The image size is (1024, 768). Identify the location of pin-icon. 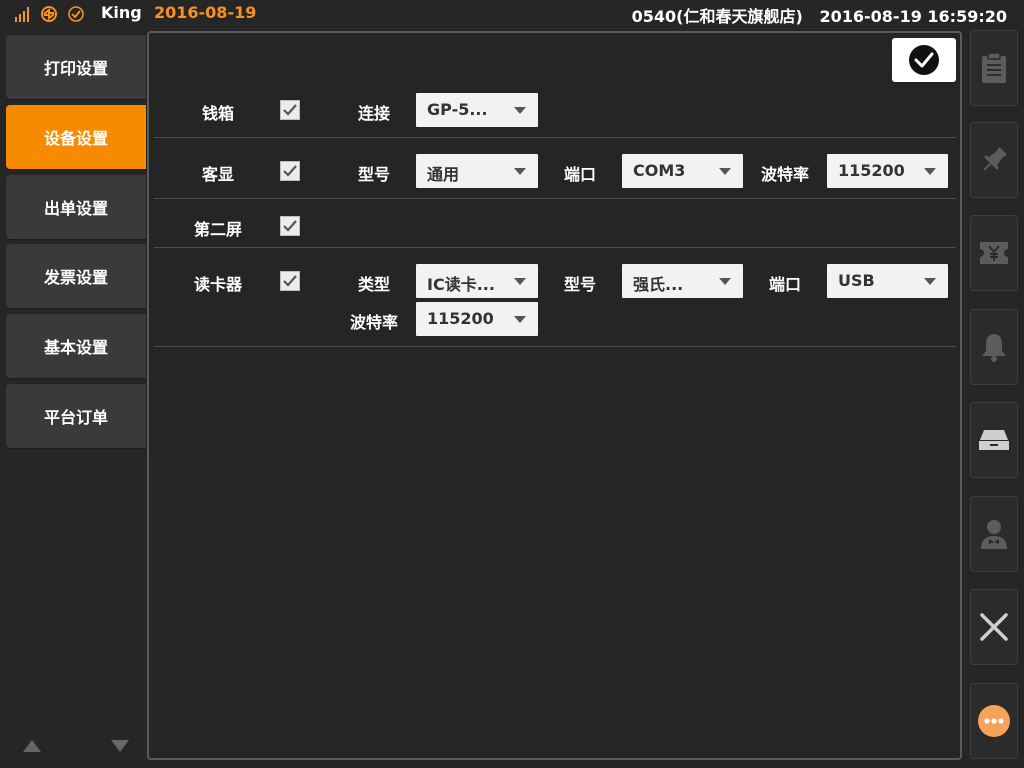
(995, 159).